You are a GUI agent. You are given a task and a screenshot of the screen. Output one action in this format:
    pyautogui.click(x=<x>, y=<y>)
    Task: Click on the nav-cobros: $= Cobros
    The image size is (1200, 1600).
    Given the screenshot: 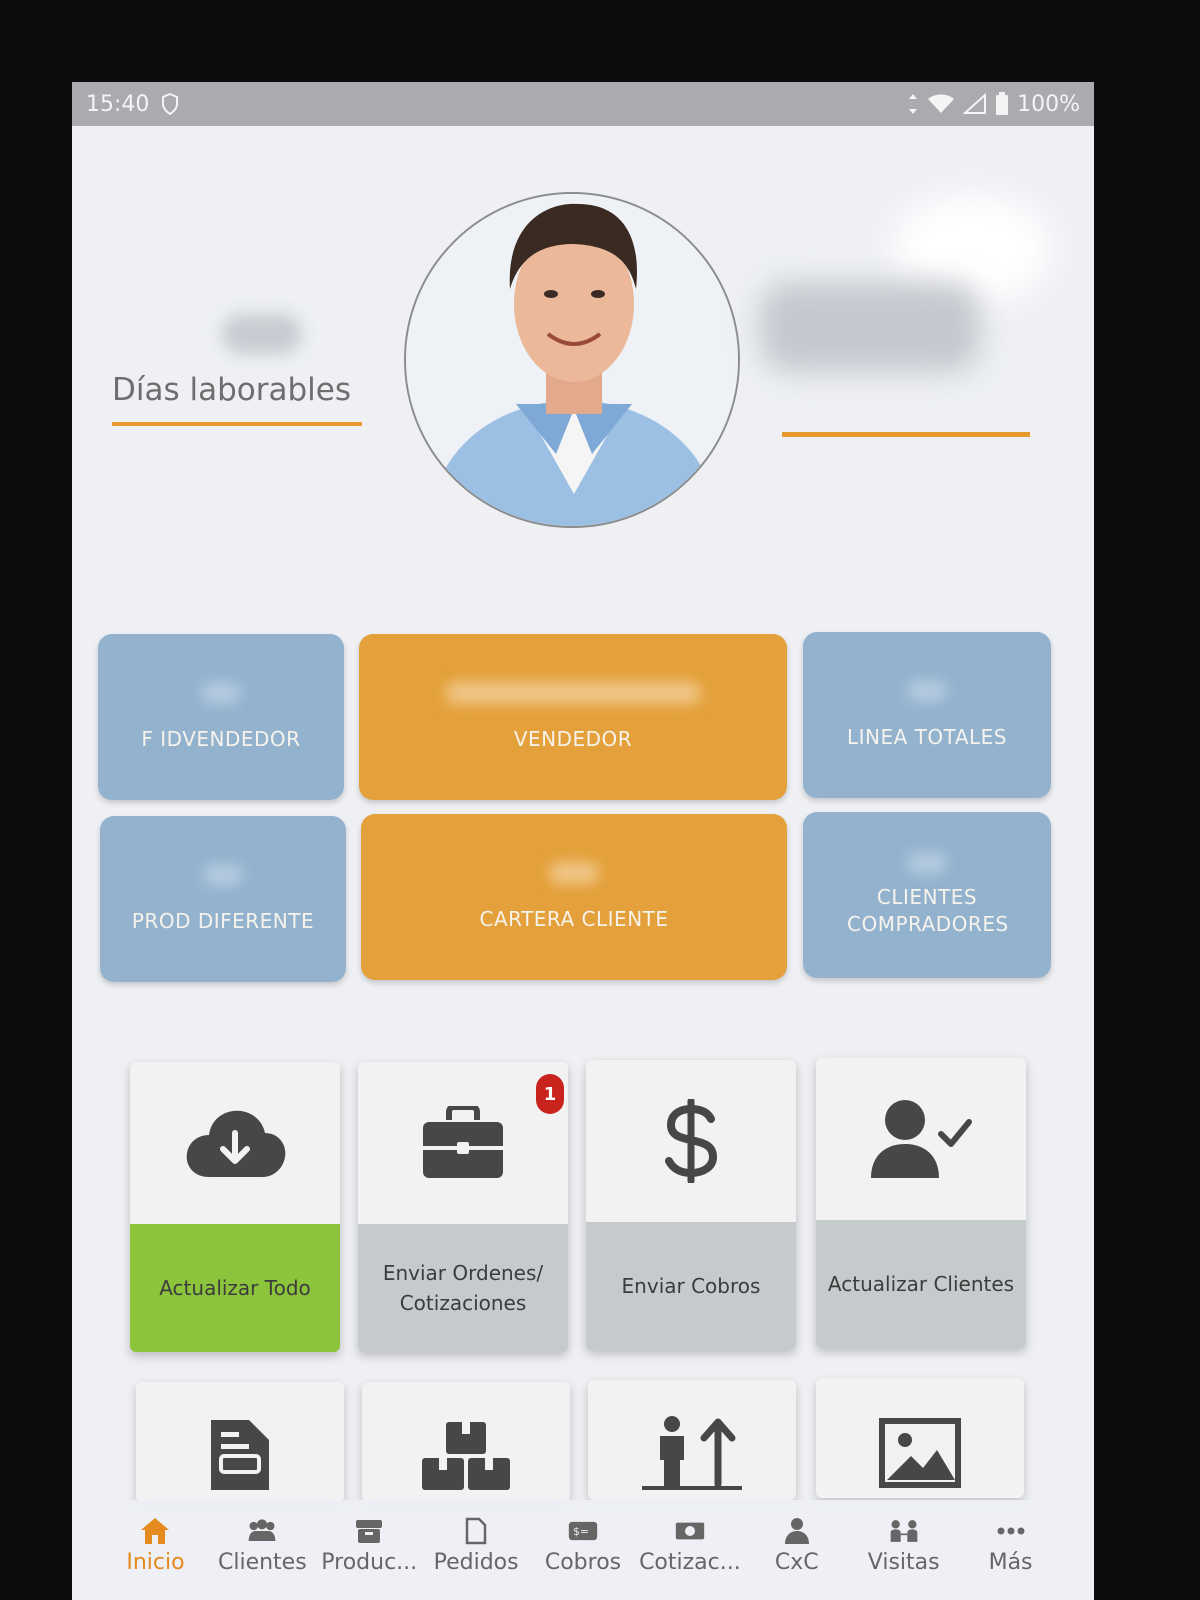 What is the action you would take?
    pyautogui.click(x=583, y=1550)
    